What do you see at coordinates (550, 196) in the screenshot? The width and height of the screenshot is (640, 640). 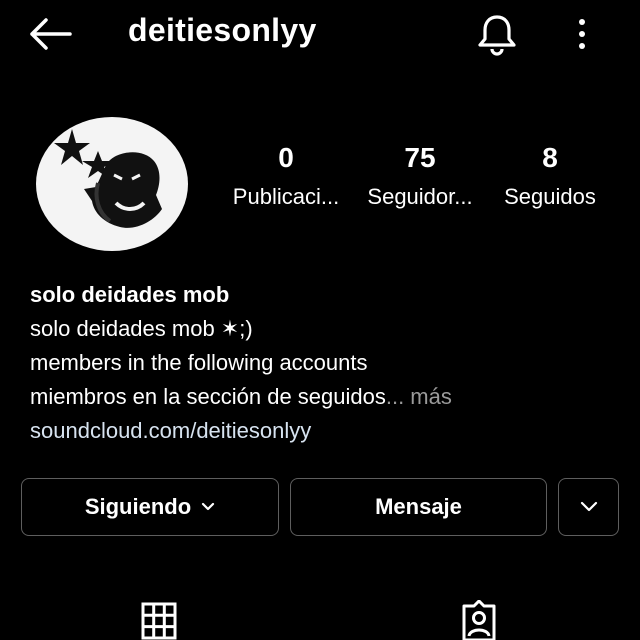 I see `following-label: Seguidos` at bounding box center [550, 196].